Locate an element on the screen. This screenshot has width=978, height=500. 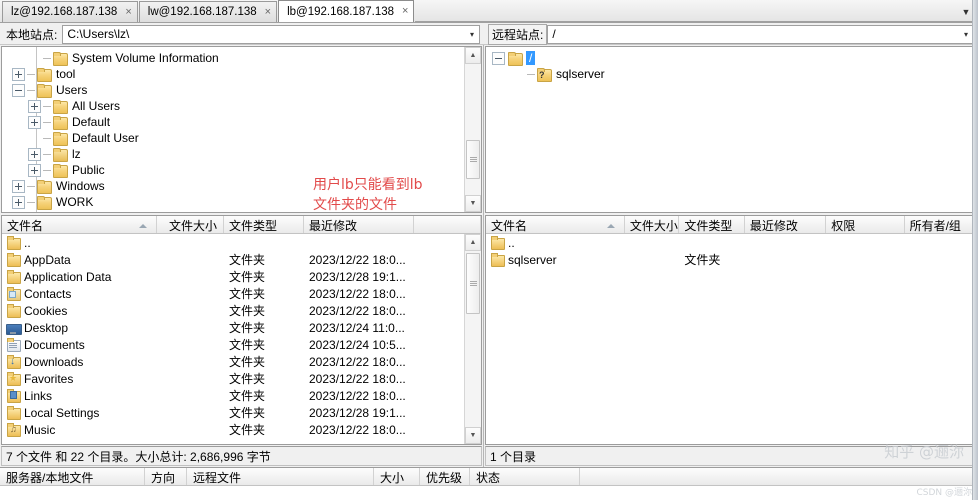
queue-column-direction: 方向 is located at coordinates (166, 476).